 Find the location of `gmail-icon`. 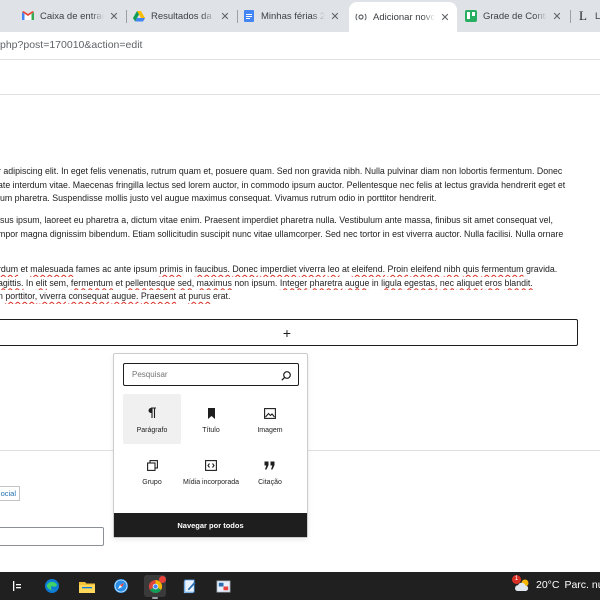

gmail-icon is located at coordinates (28, 16).